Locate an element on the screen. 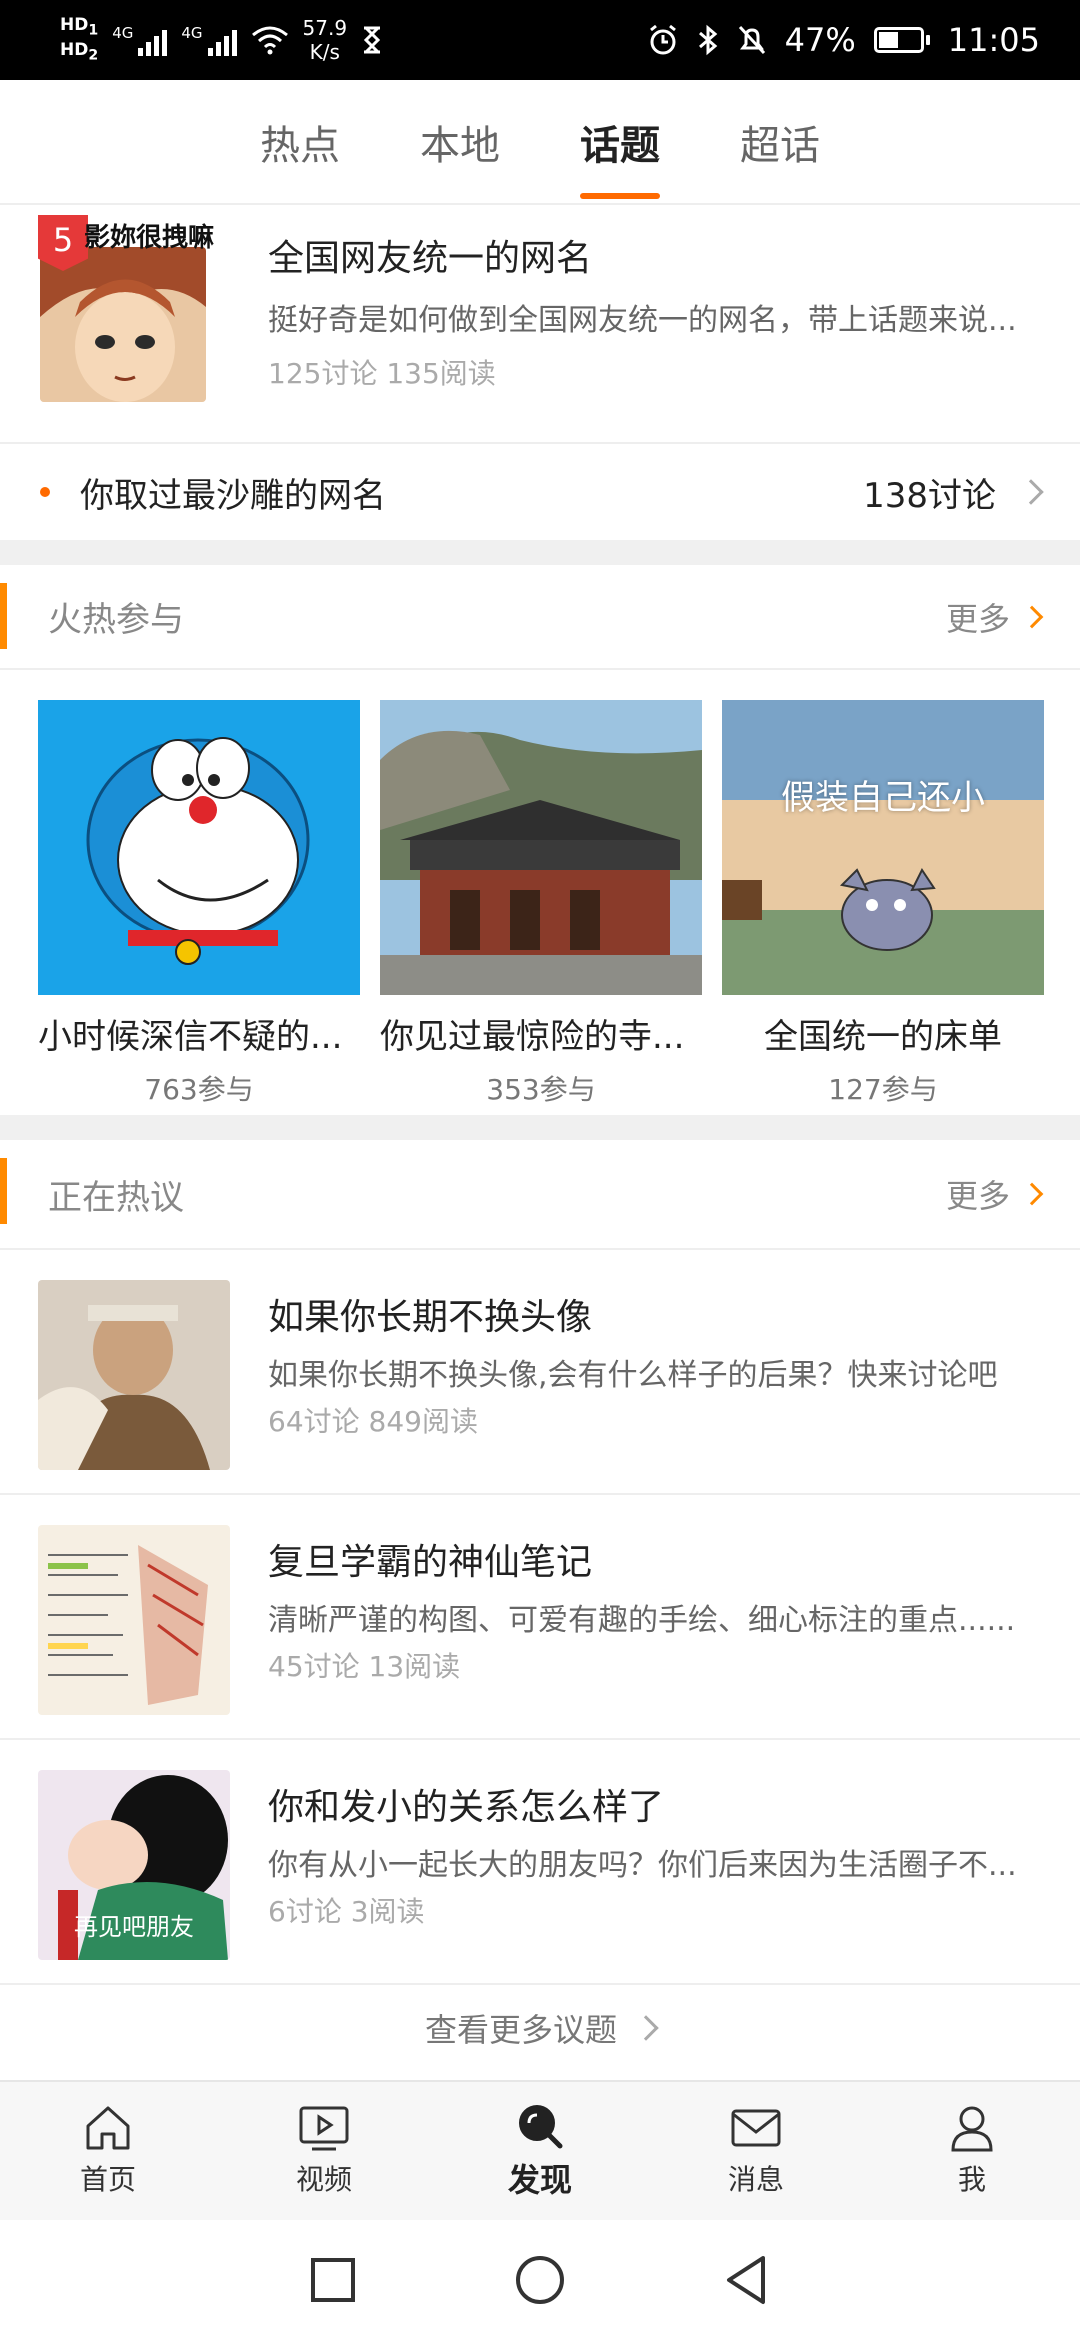 The height and width of the screenshot is (2340, 1080). featured-thumbnail is located at coordinates (123, 324).